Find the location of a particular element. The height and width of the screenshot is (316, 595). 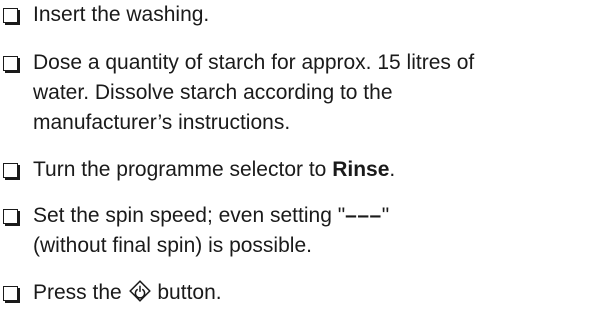

item-text: Turn the programme selector to Rinse. is located at coordinates (310, 170).